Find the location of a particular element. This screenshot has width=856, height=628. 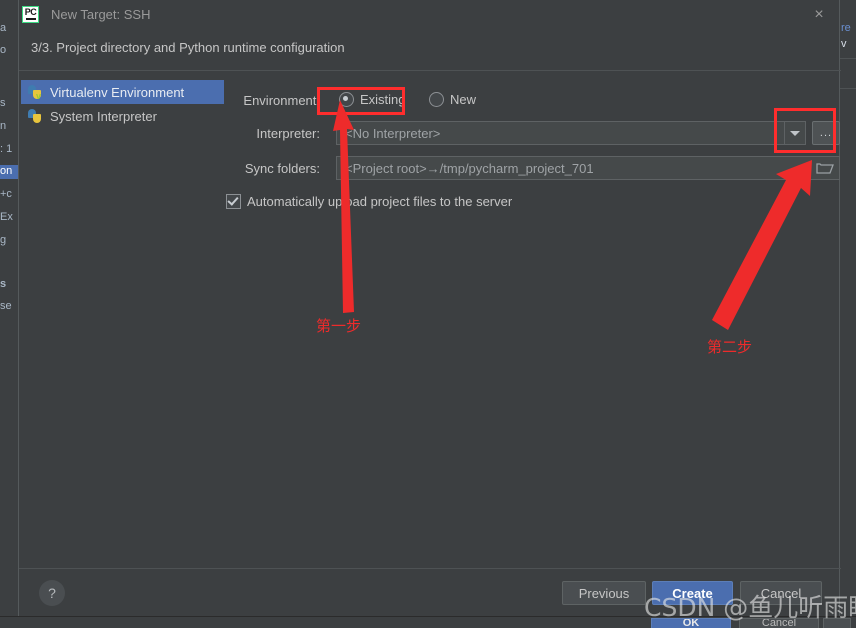

sidebar-item-system-interpreter: System Interpreter is located at coordinates (122, 116).